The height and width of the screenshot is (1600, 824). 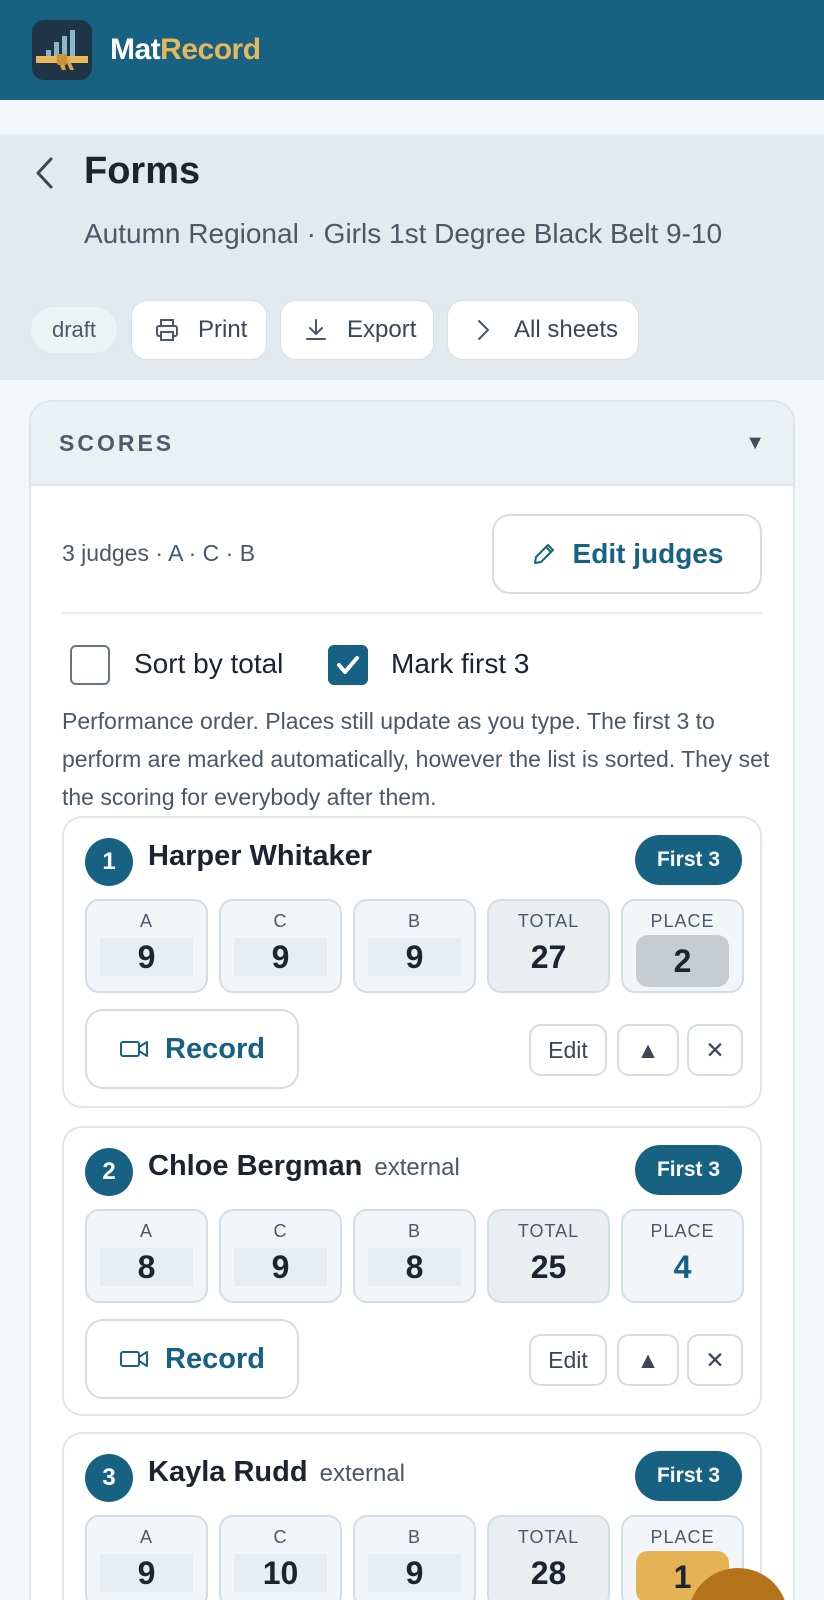 What do you see at coordinates (412, 444) in the screenshot?
I see `scores-section-toggle: SCORES ▼` at bounding box center [412, 444].